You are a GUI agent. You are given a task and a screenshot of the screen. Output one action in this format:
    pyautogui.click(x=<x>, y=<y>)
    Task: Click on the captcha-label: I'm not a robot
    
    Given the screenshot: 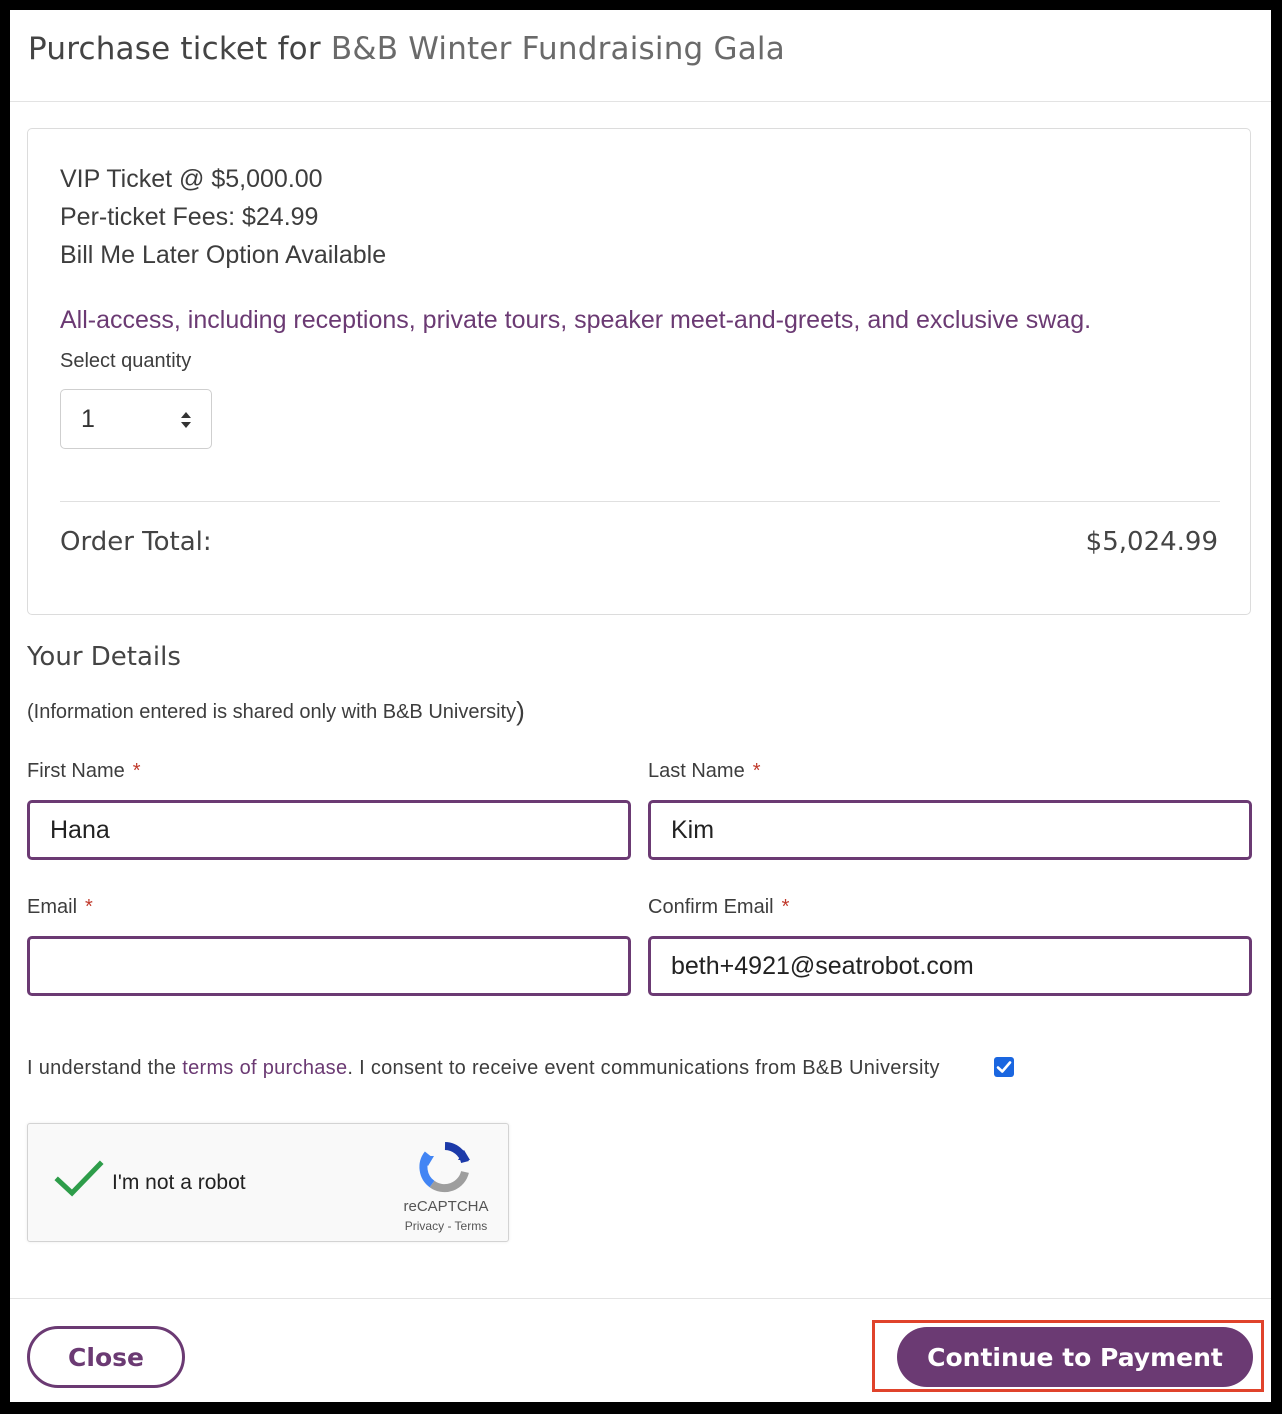 What is the action you would take?
    pyautogui.click(x=179, y=1182)
    